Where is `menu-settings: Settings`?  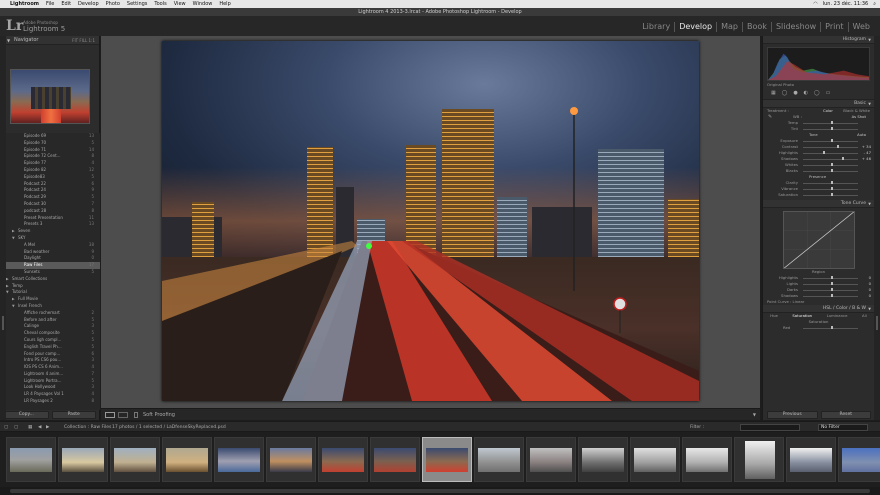 menu-settings: Settings is located at coordinates (137, 4).